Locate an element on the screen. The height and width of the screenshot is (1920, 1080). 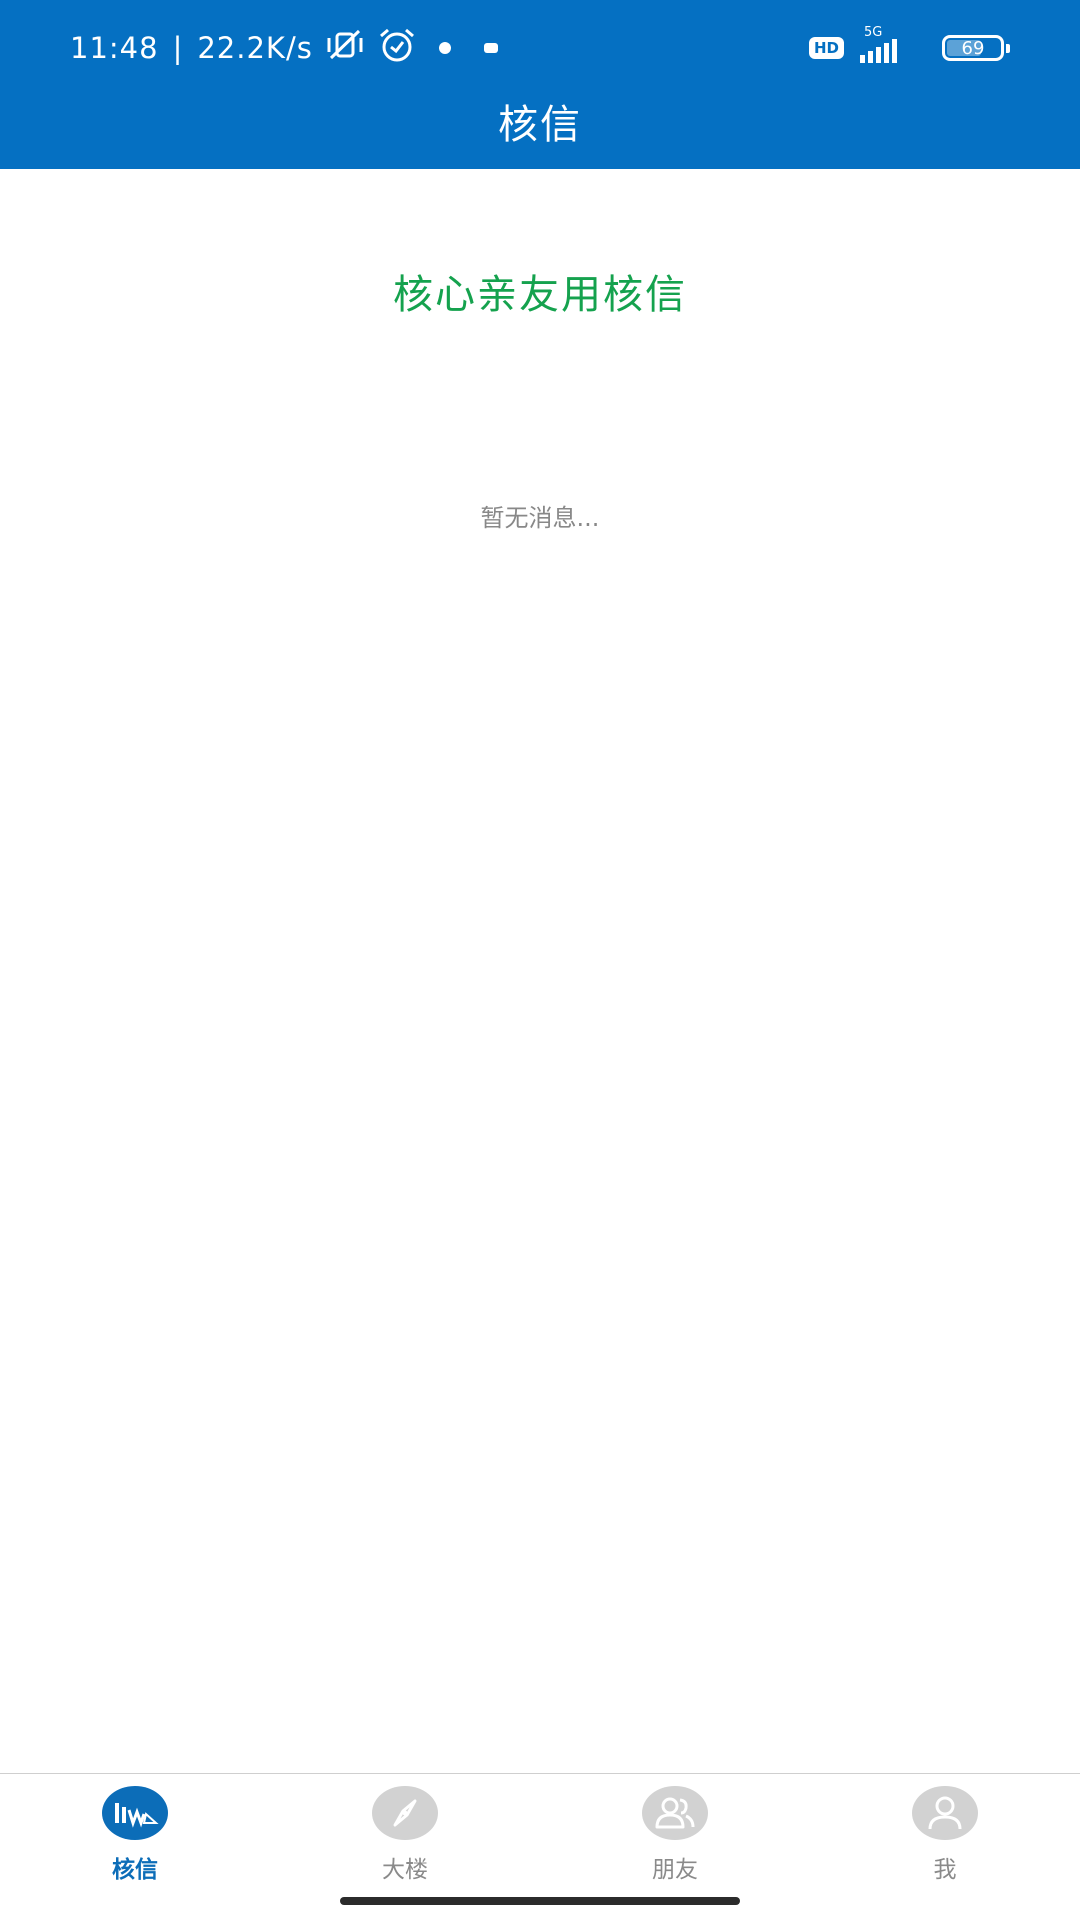
alarm-icon is located at coordinates (397, 48).